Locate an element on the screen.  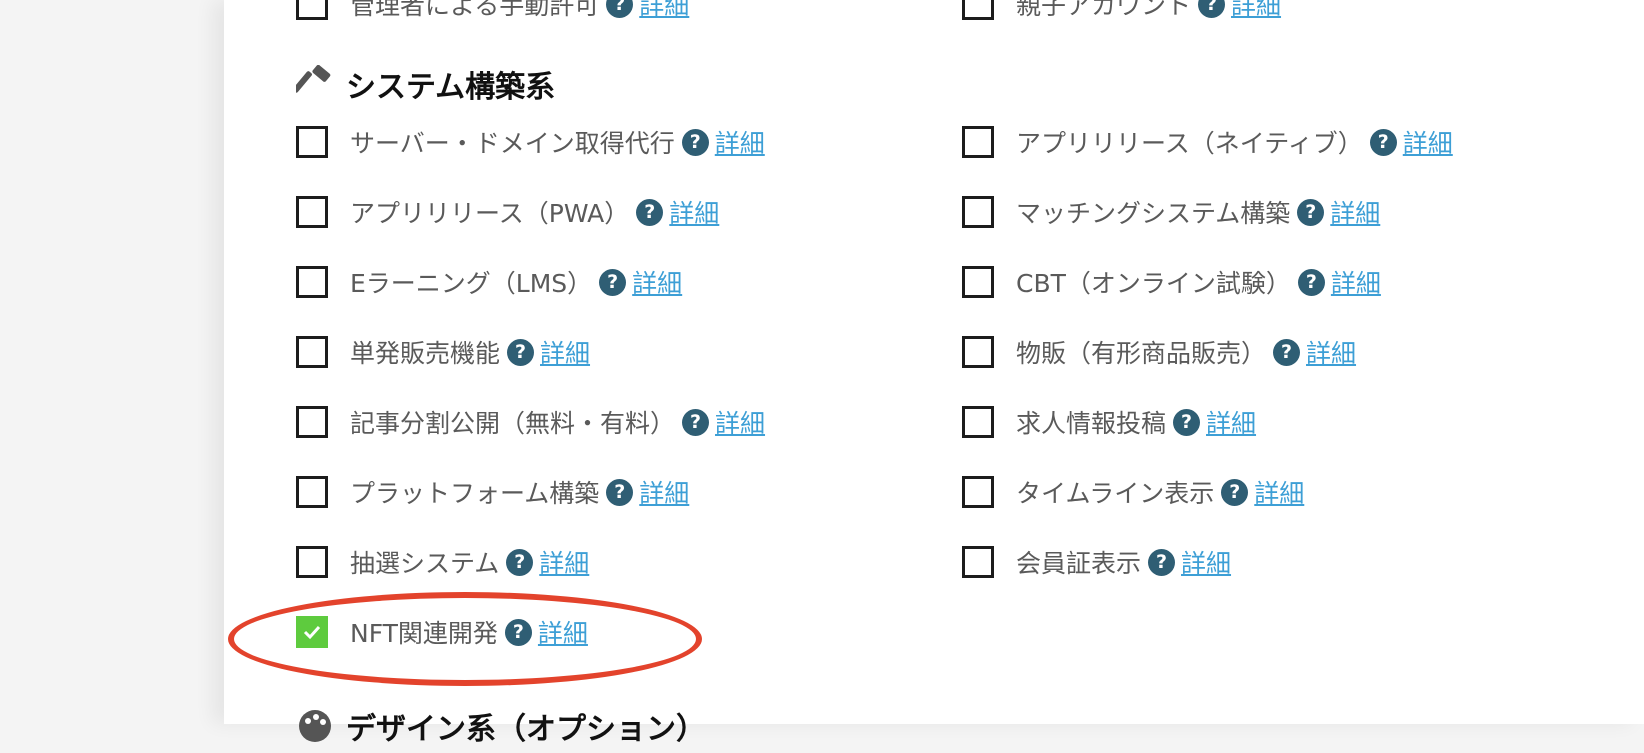
option-row: サーバー・ドメイン取得代行? 詳細 is located at coordinates (530, 142).